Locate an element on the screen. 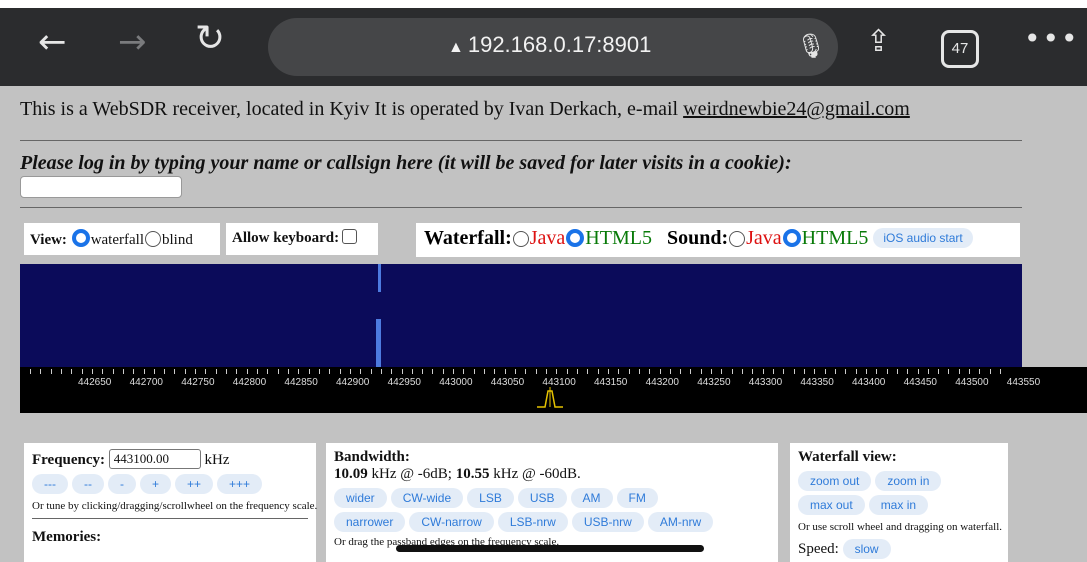 The width and height of the screenshot is (1087, 562). url-text: 192.168.0.17:8901 is located at coordinates (559, 44).